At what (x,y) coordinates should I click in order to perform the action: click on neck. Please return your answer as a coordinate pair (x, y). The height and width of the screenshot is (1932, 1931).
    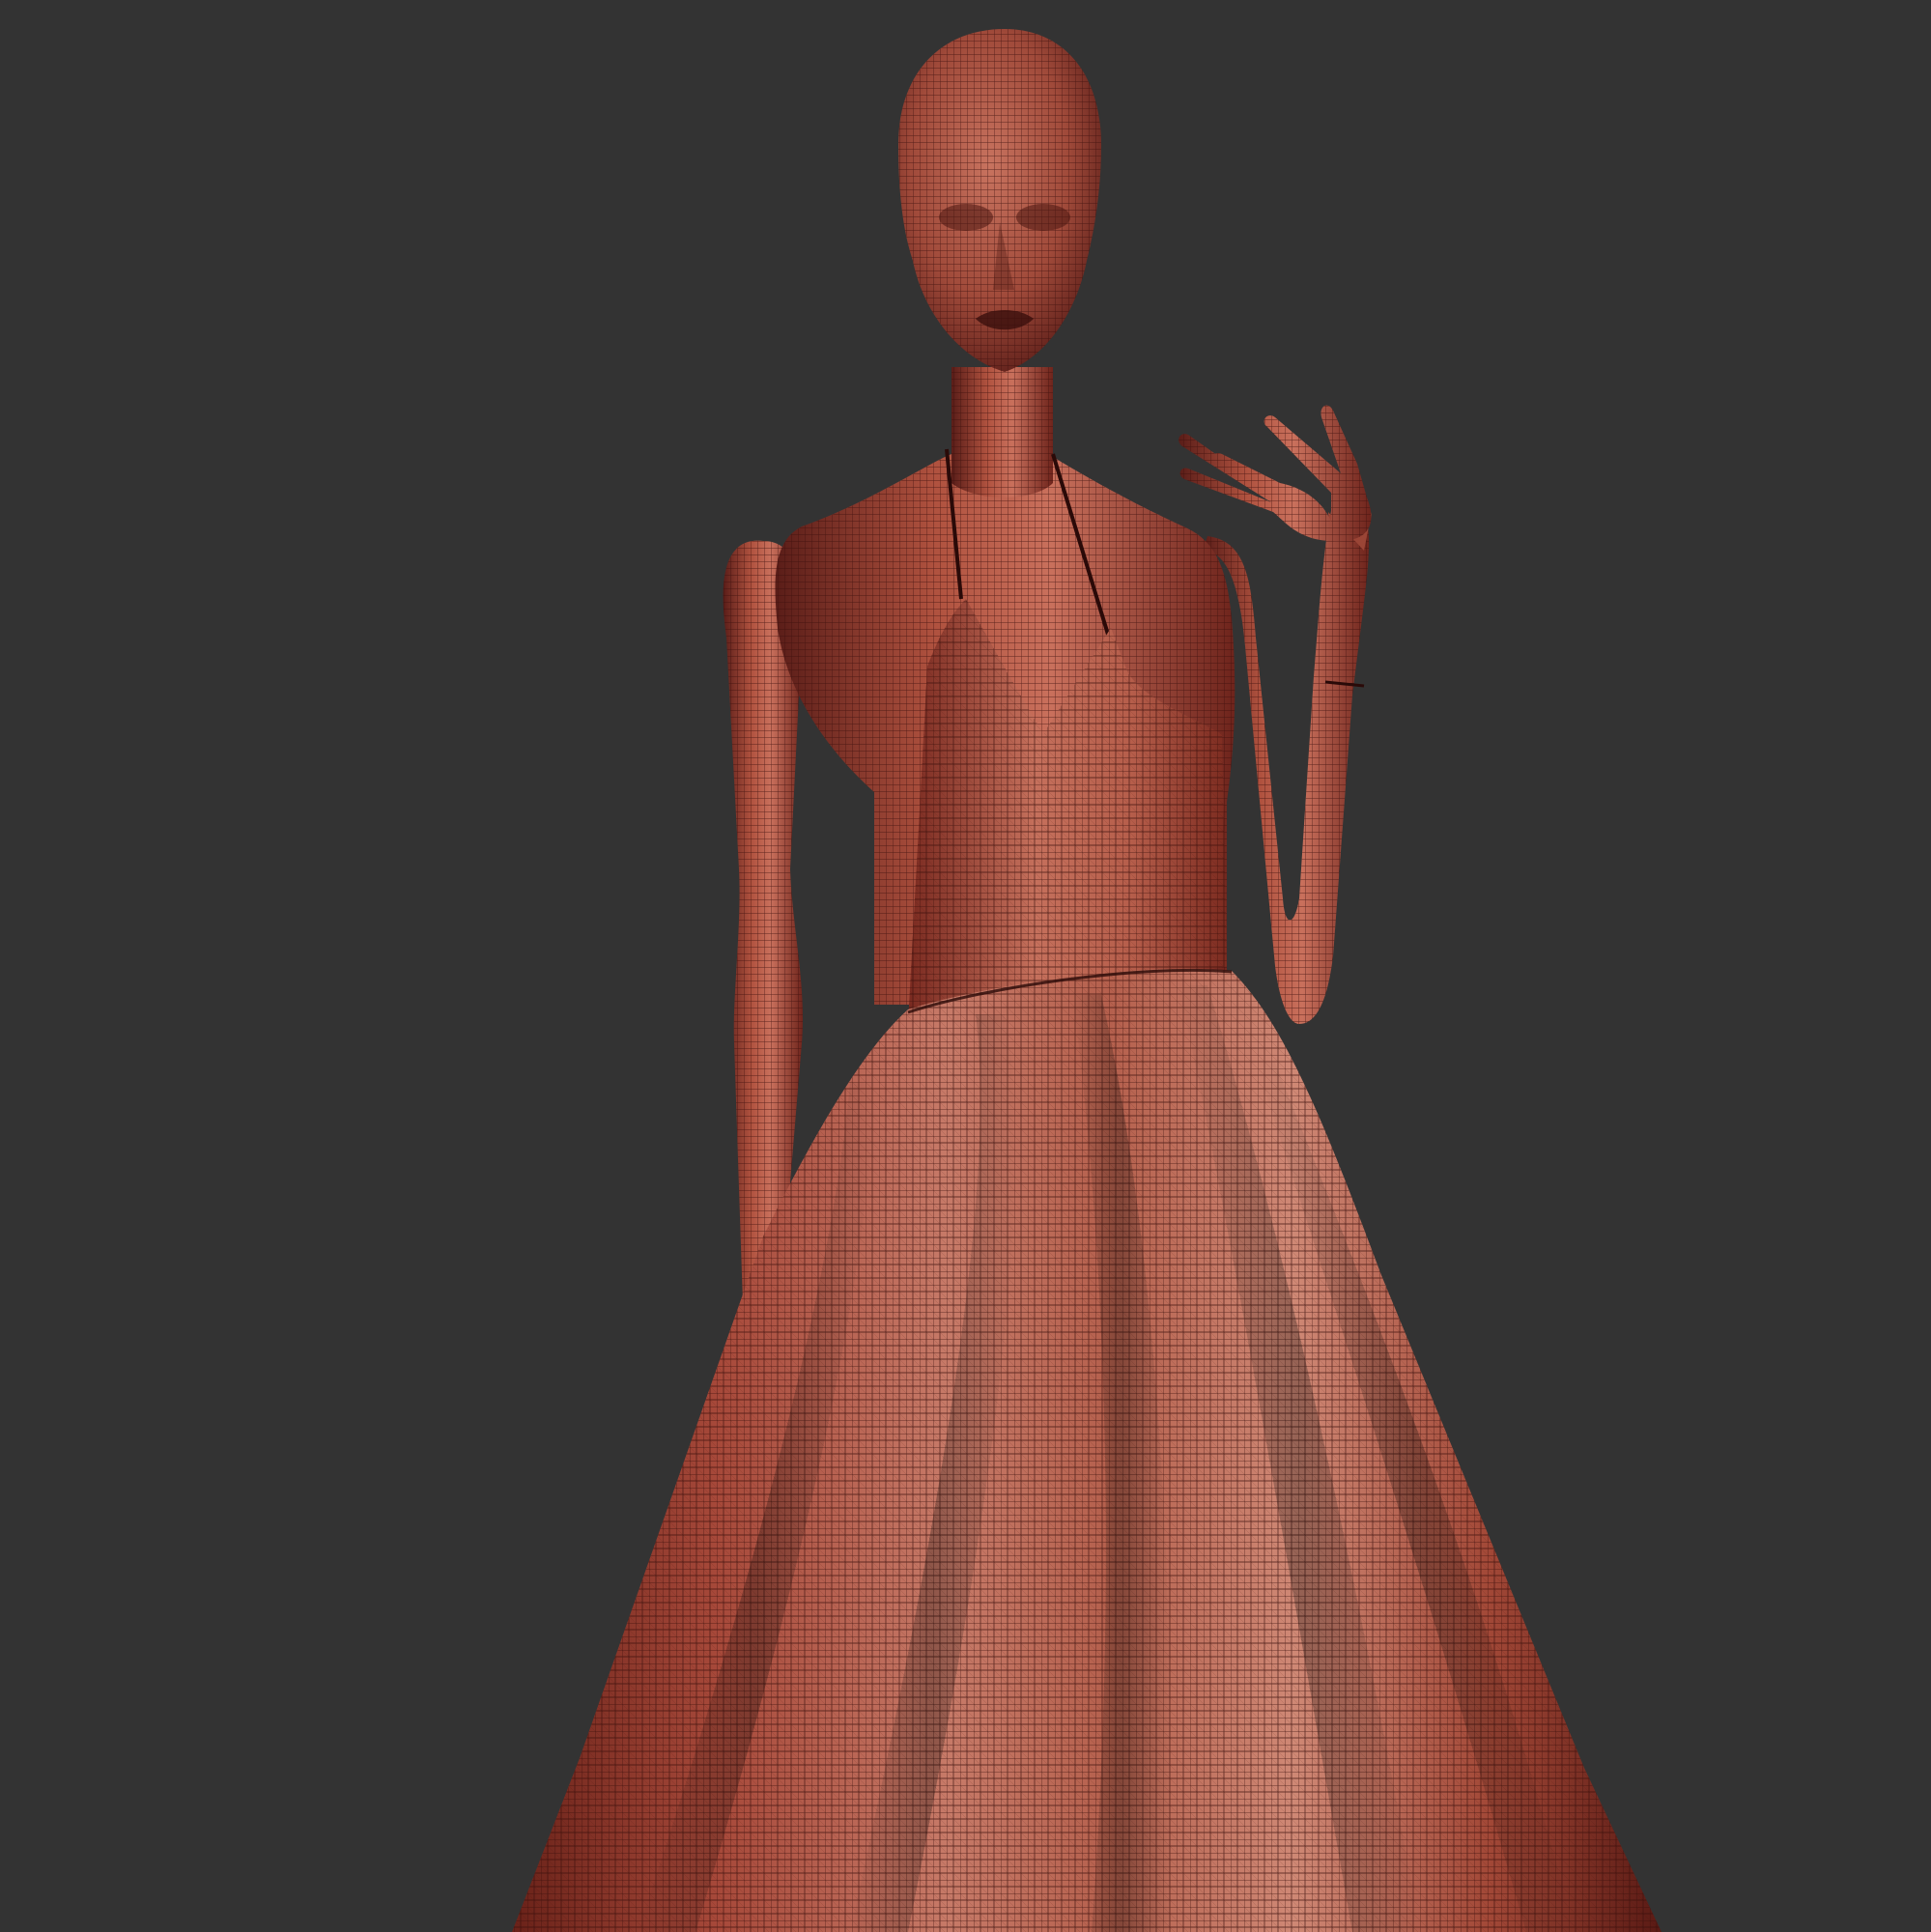
    Looking at the image, I should click on (1002, 432).